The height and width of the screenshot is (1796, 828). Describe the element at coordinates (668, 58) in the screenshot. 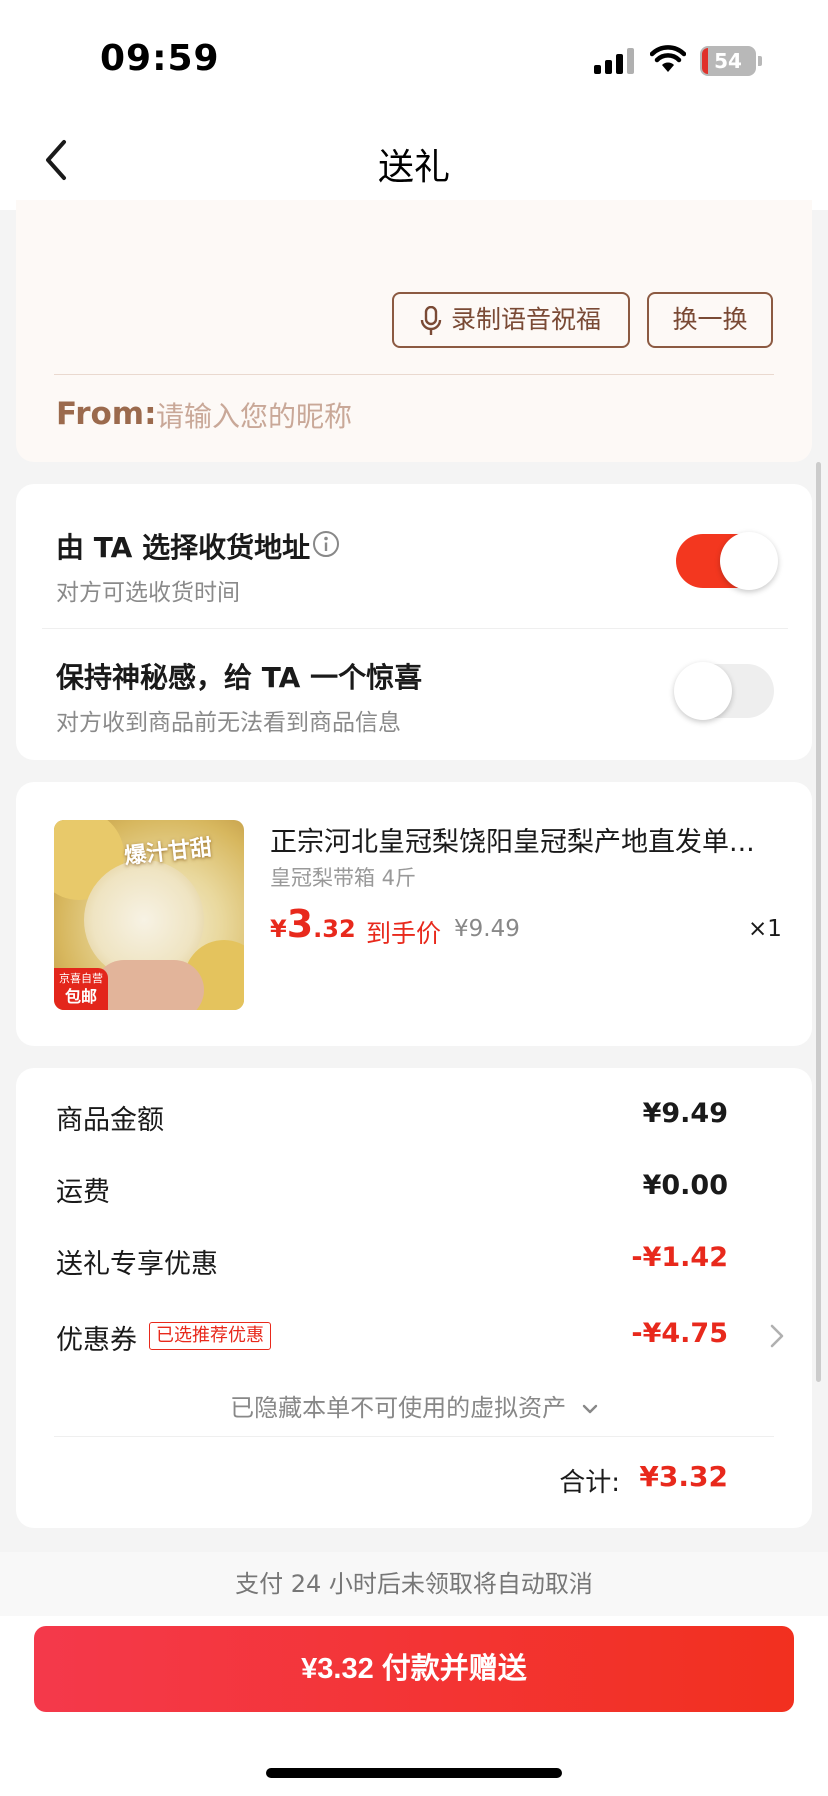

I see `wifi-icon` at that location.